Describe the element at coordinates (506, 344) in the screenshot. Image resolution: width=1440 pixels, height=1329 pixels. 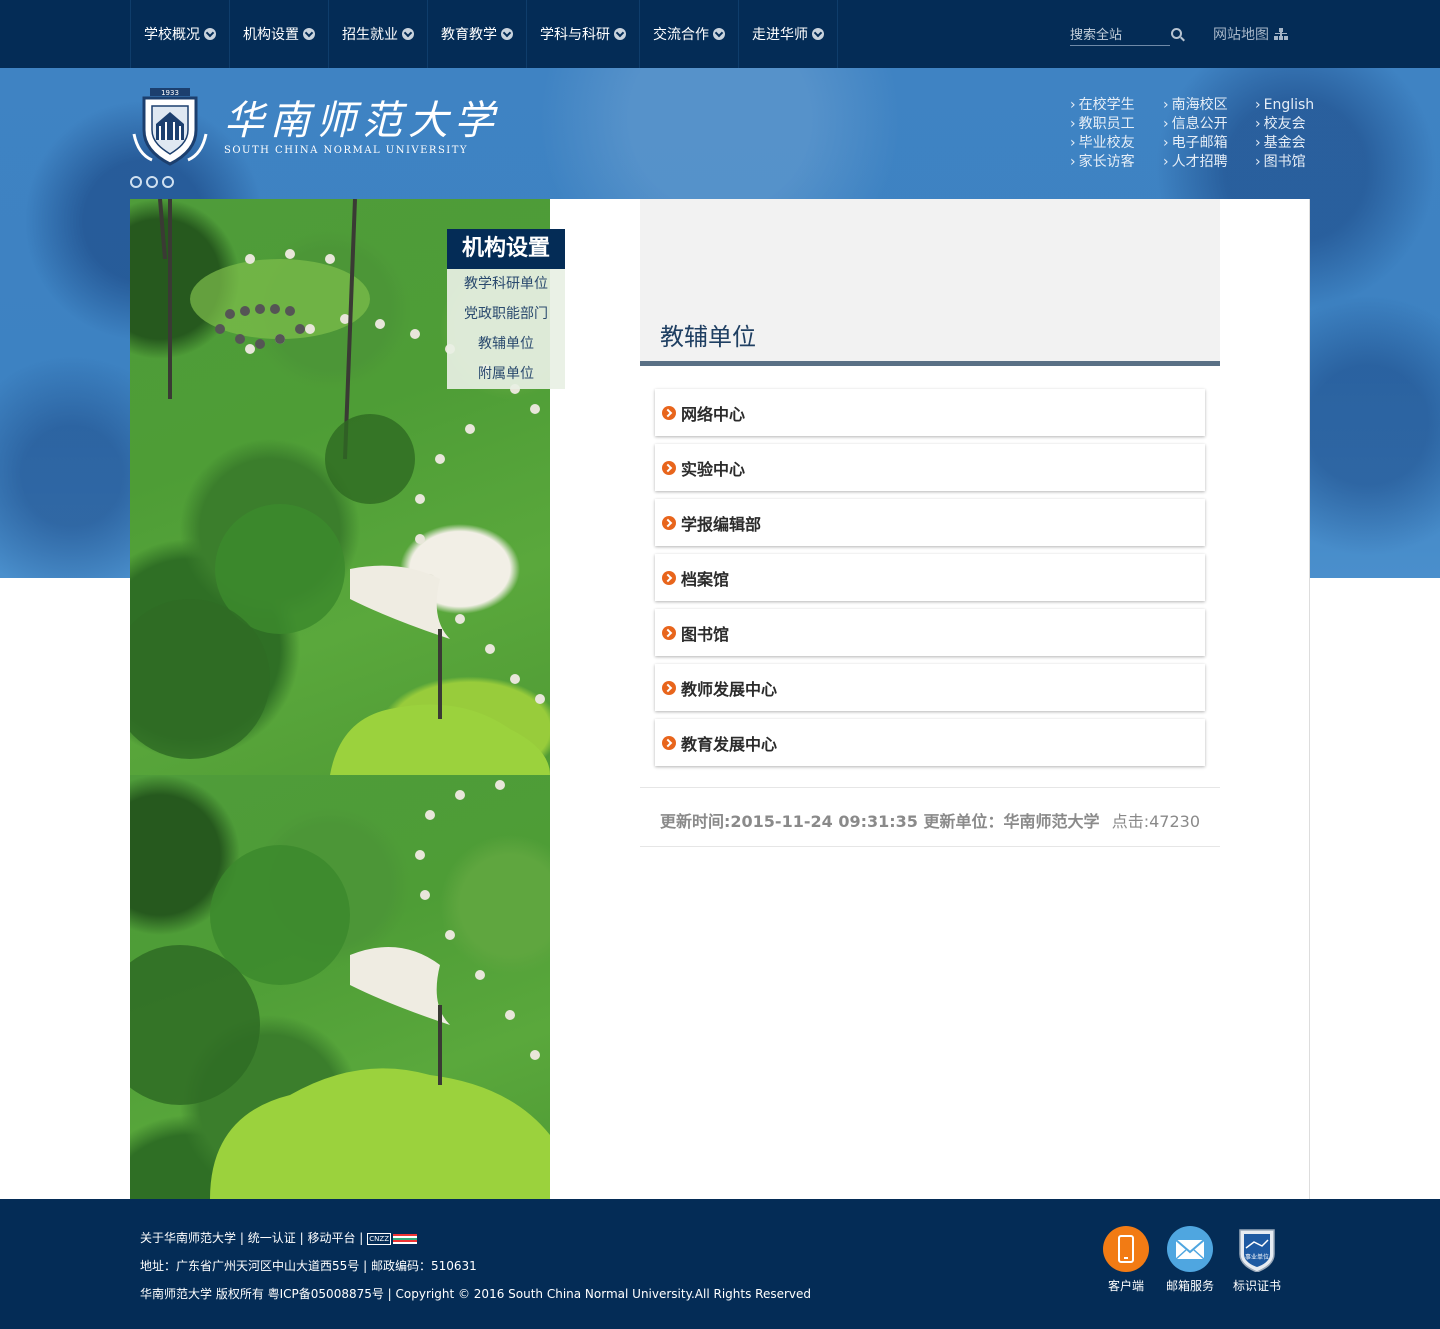
I see `sidebar-item-auxiliary: 教辅单位` at that location.